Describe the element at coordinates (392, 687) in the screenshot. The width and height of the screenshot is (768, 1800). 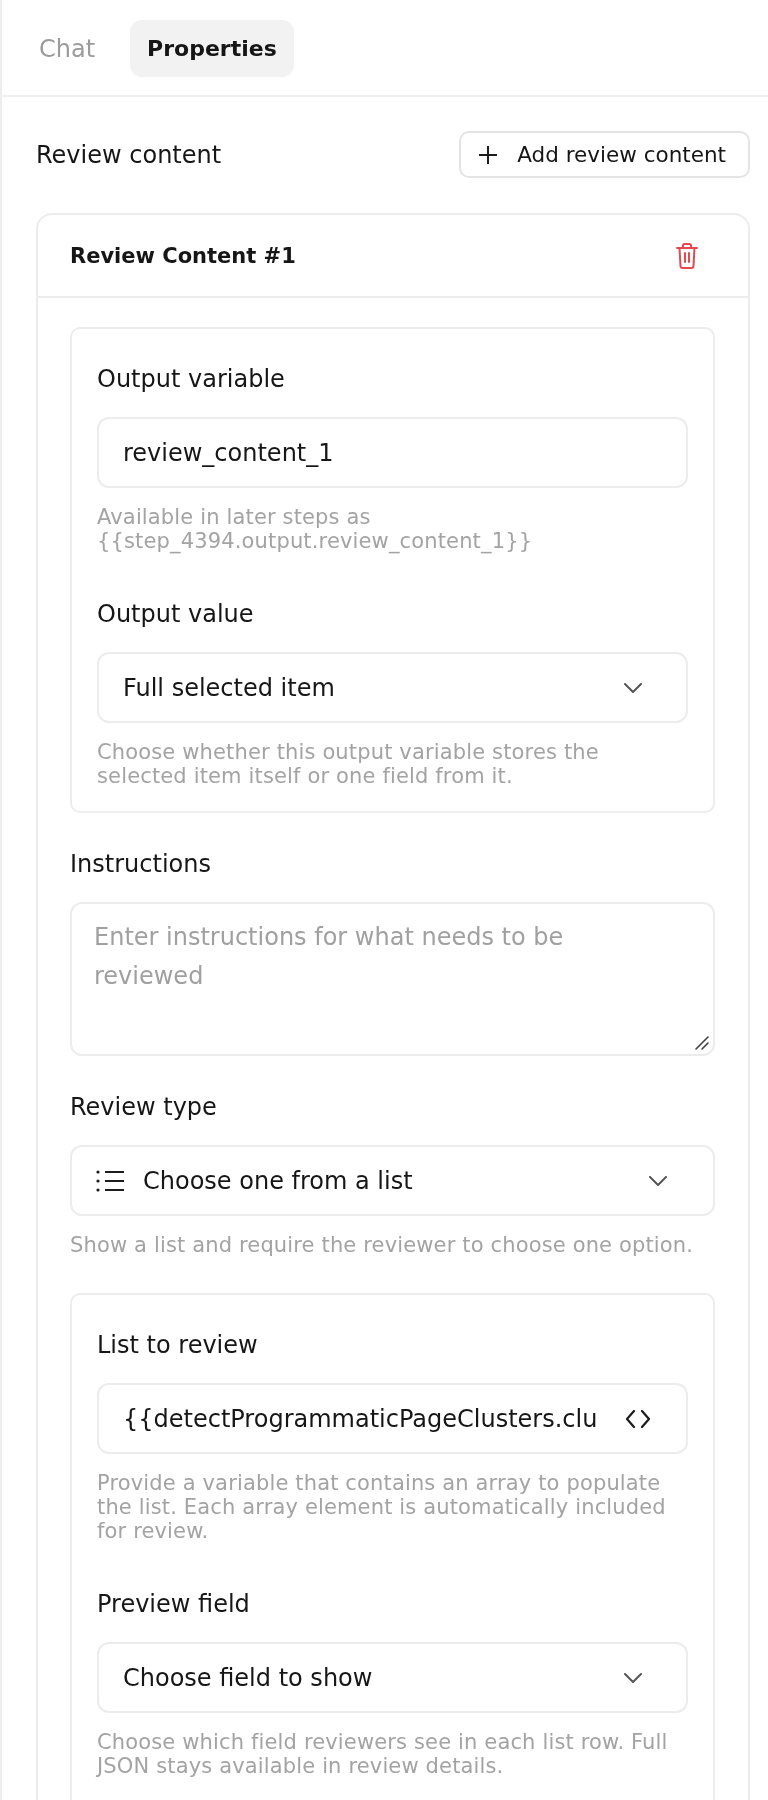
I see `dropdown: Full selected item` at that location.